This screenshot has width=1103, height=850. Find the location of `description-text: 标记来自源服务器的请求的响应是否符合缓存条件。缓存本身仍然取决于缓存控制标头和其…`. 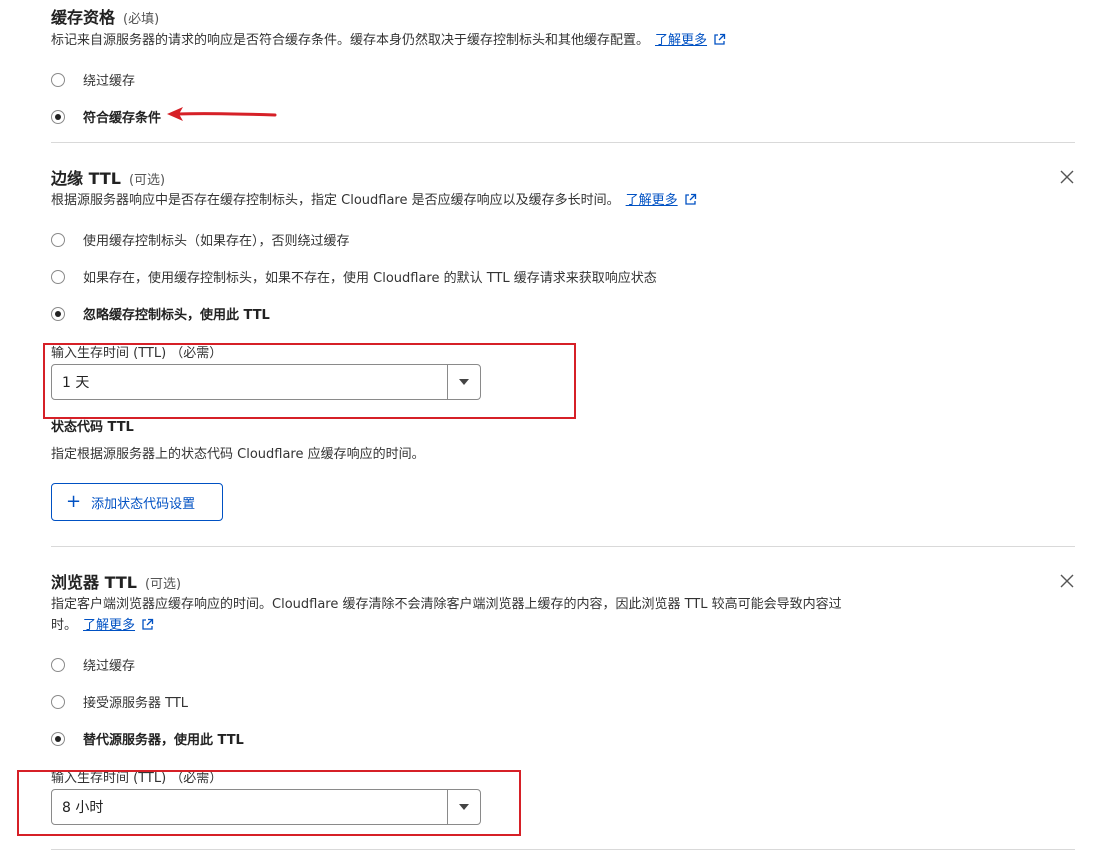

description-text: 标记来自源服务器的请求的响应是否符合缓存条件。缓存本身仍然取决于缓存控制标头和其… is located at coordinates (350, 40).